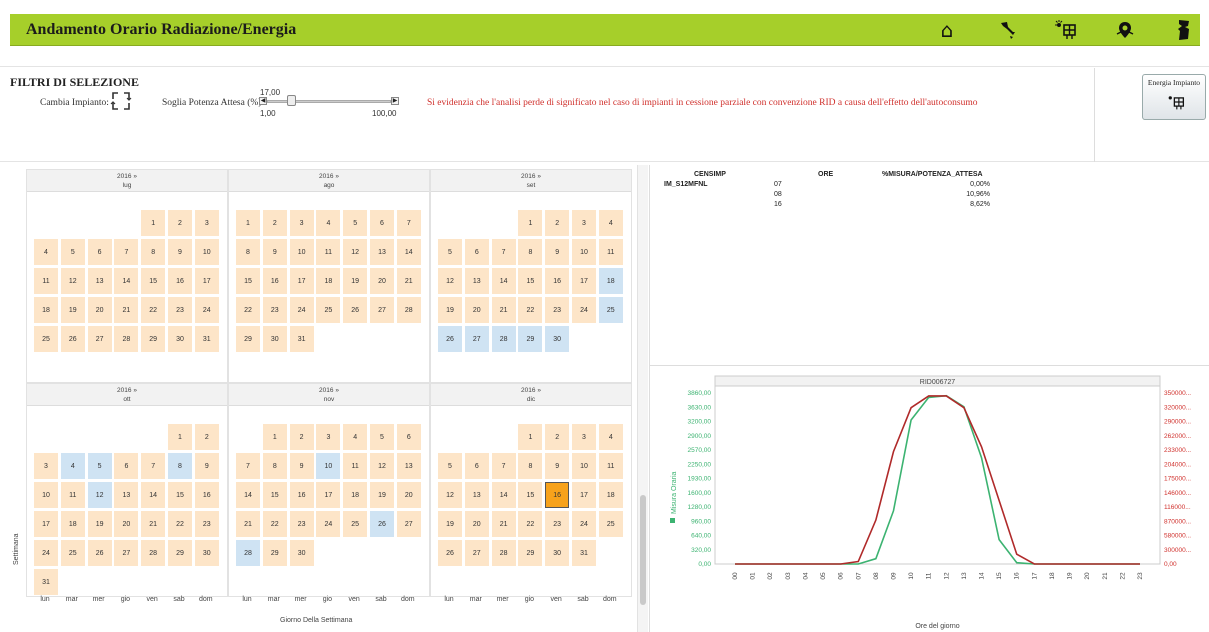 This screenshot has width=1209, height=632. Describe the element at coordinates (642, 398) in the screenshot. I see `calendar-scrollbar` at that location.